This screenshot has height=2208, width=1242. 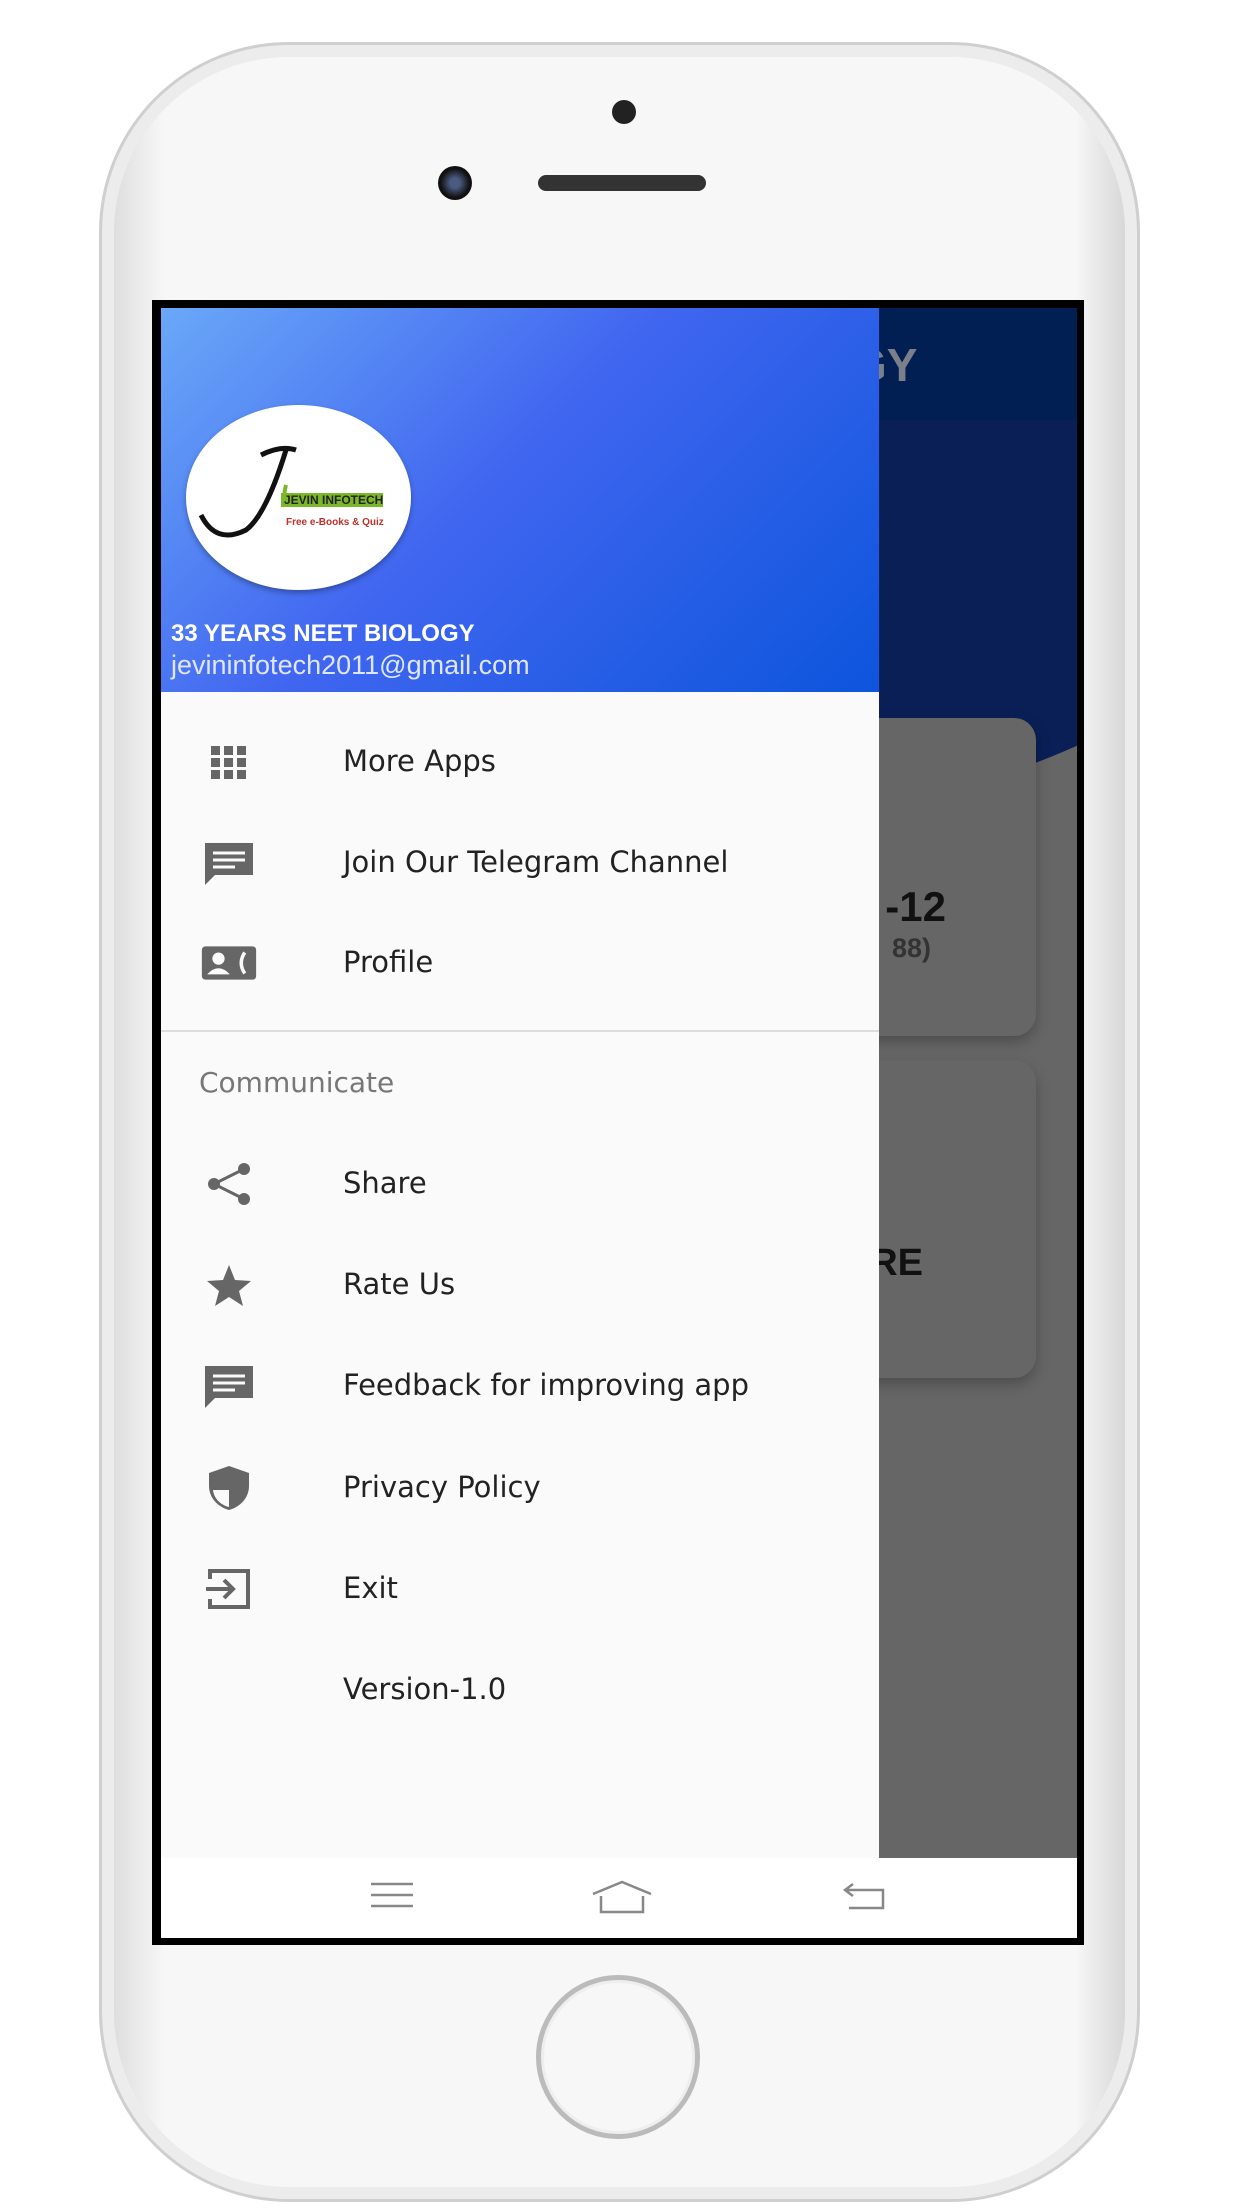 I want to click on menu-item-telegram: Join Our Telegram Channel, so click(x=520, y=862).